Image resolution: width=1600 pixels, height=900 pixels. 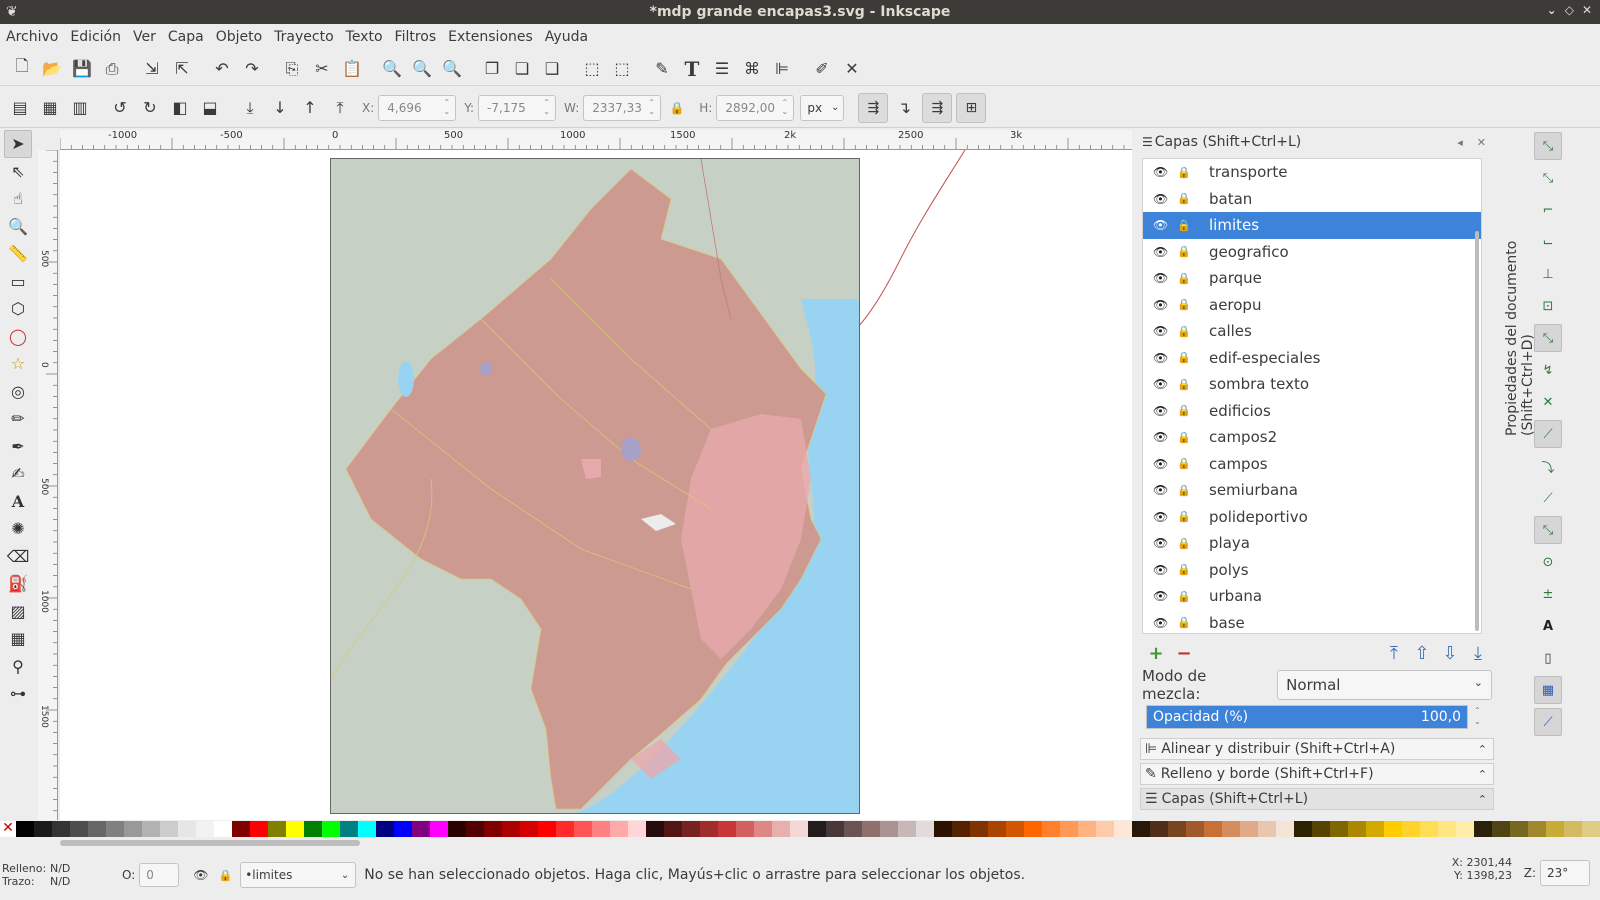 I want to click on align-distribute-pane: ⊫ Alinear y distribuir (Shift+Ctrl+A) ⌃, so click(x=1317, y=749).